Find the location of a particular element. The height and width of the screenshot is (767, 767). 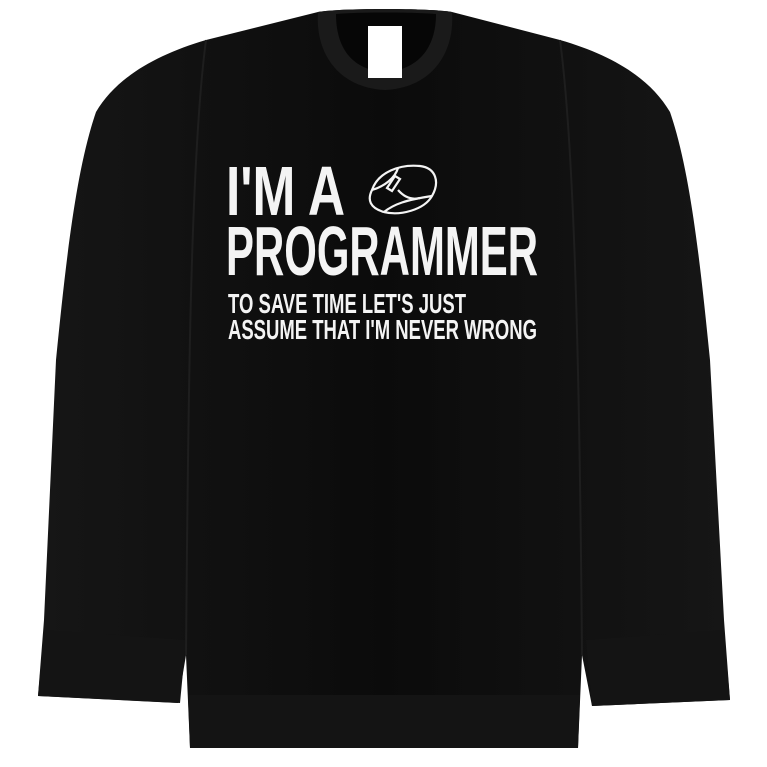

print-line-2: PROGRAMMER is located at coordinates (382, 251).